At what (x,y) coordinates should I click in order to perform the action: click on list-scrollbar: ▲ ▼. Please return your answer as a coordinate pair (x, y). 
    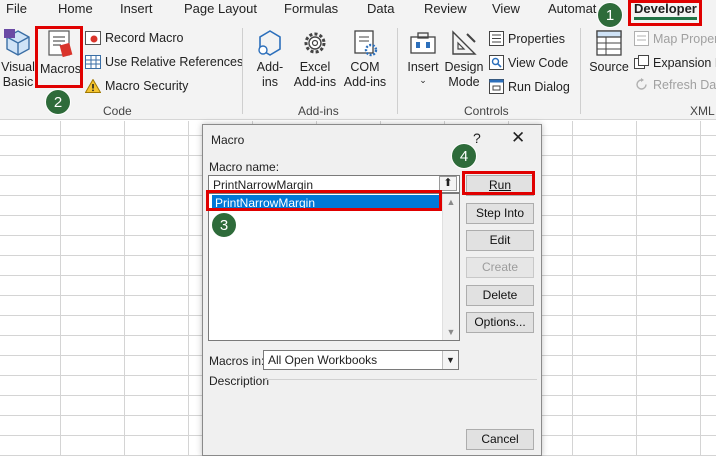
    Looking at the image, I should click on (450, 267).